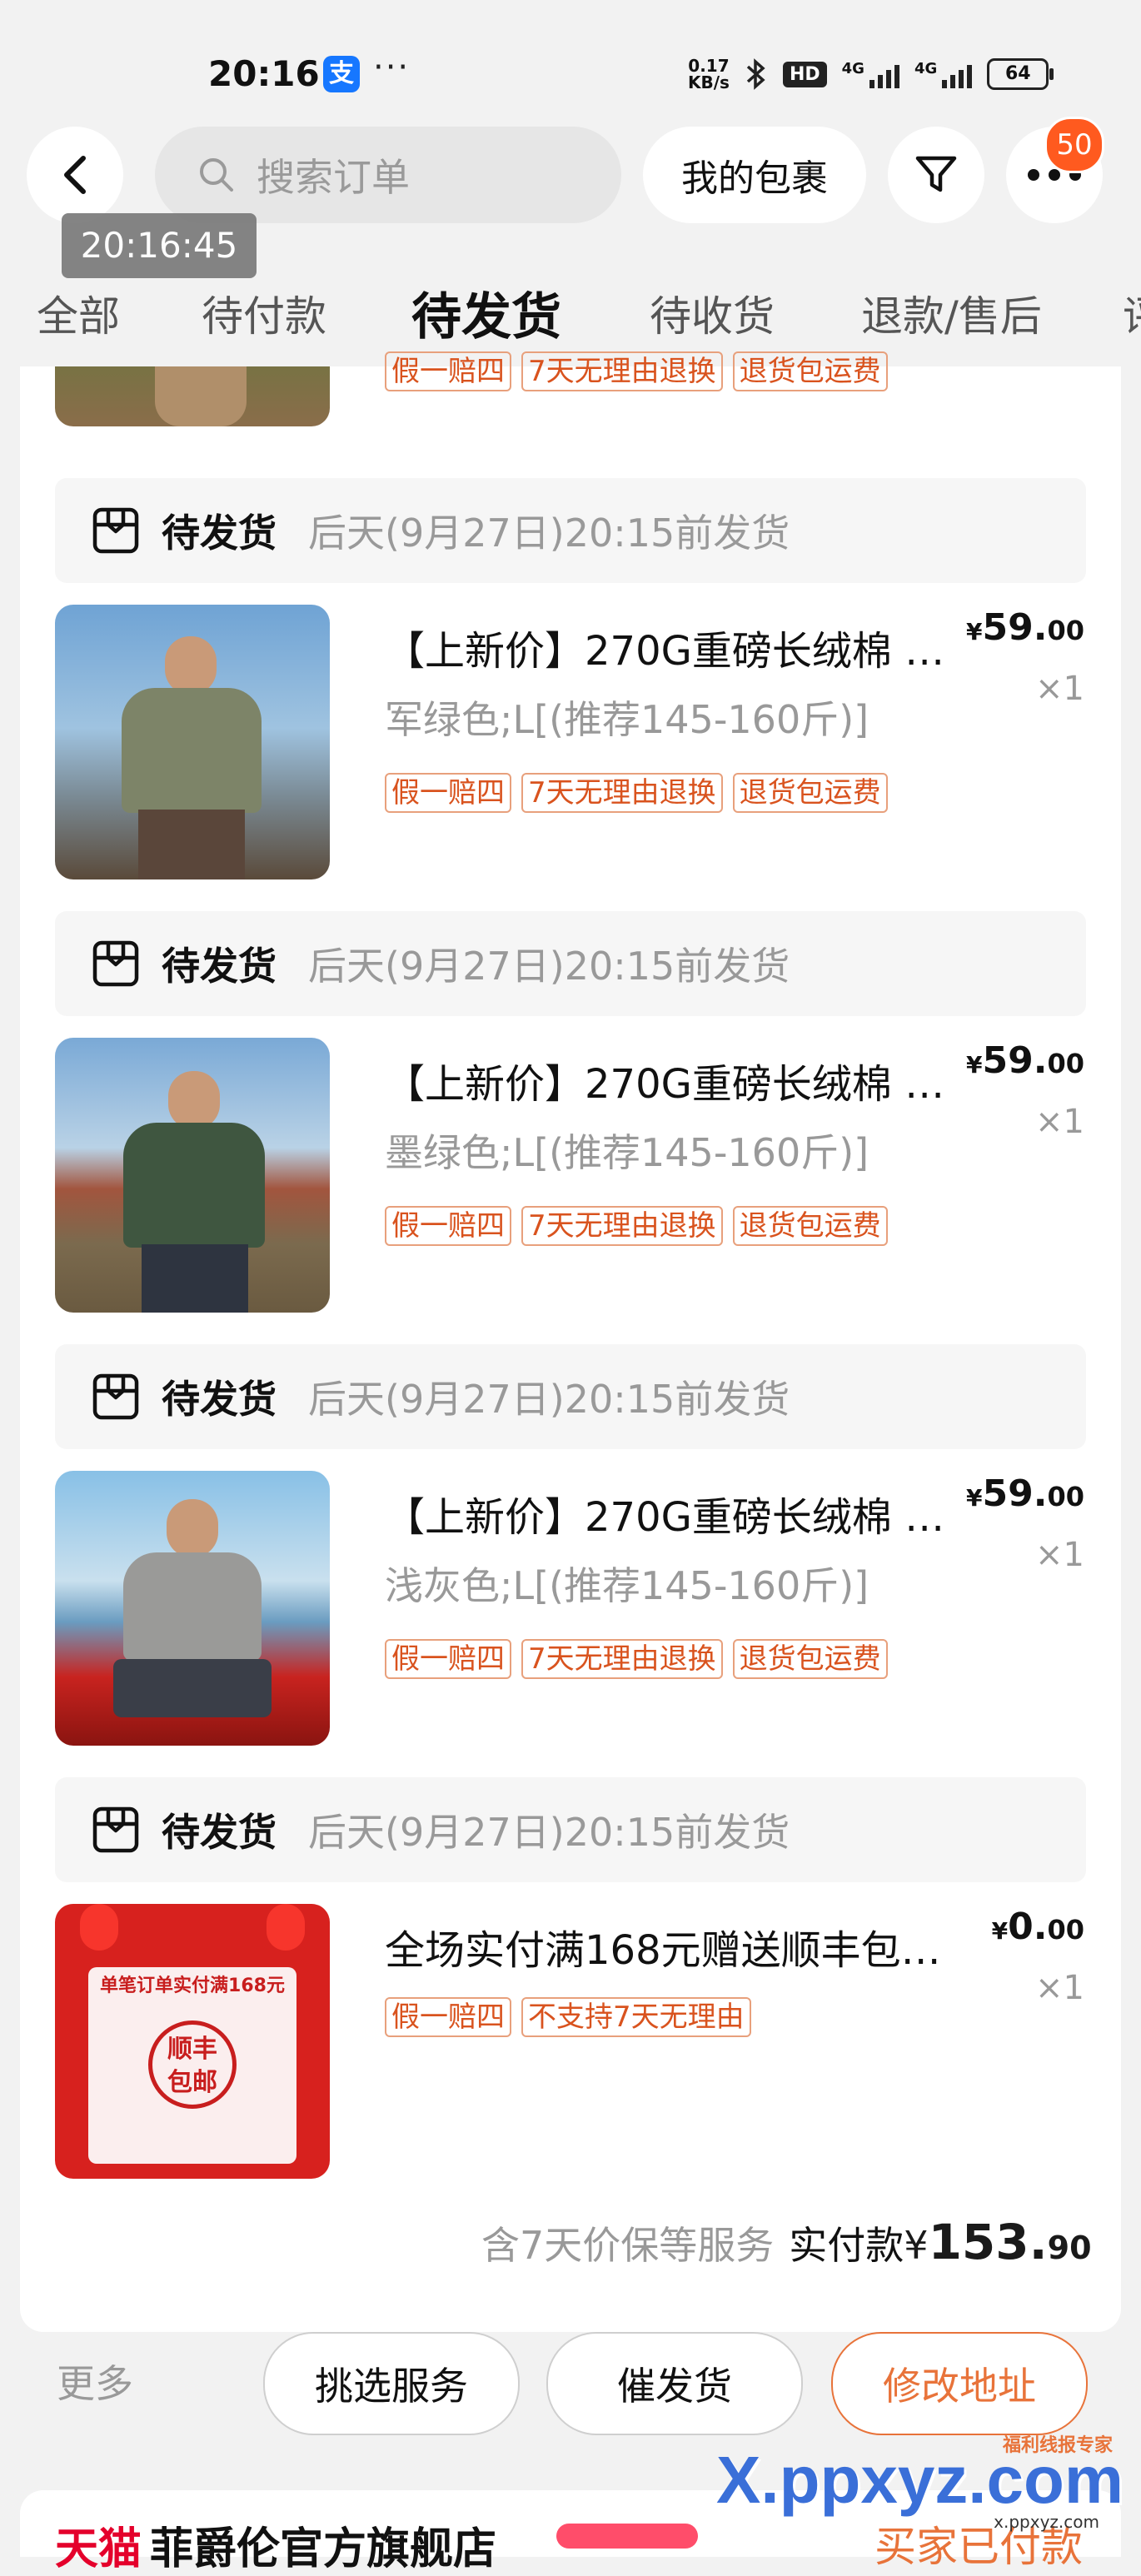 This screenshot has width=1141, height=2576. Describe the element at coordinates (570, 316) in the screenshot. I see `order-tabs: 全部 待付款 待发货 待收货 退款/售后 评` at that location.